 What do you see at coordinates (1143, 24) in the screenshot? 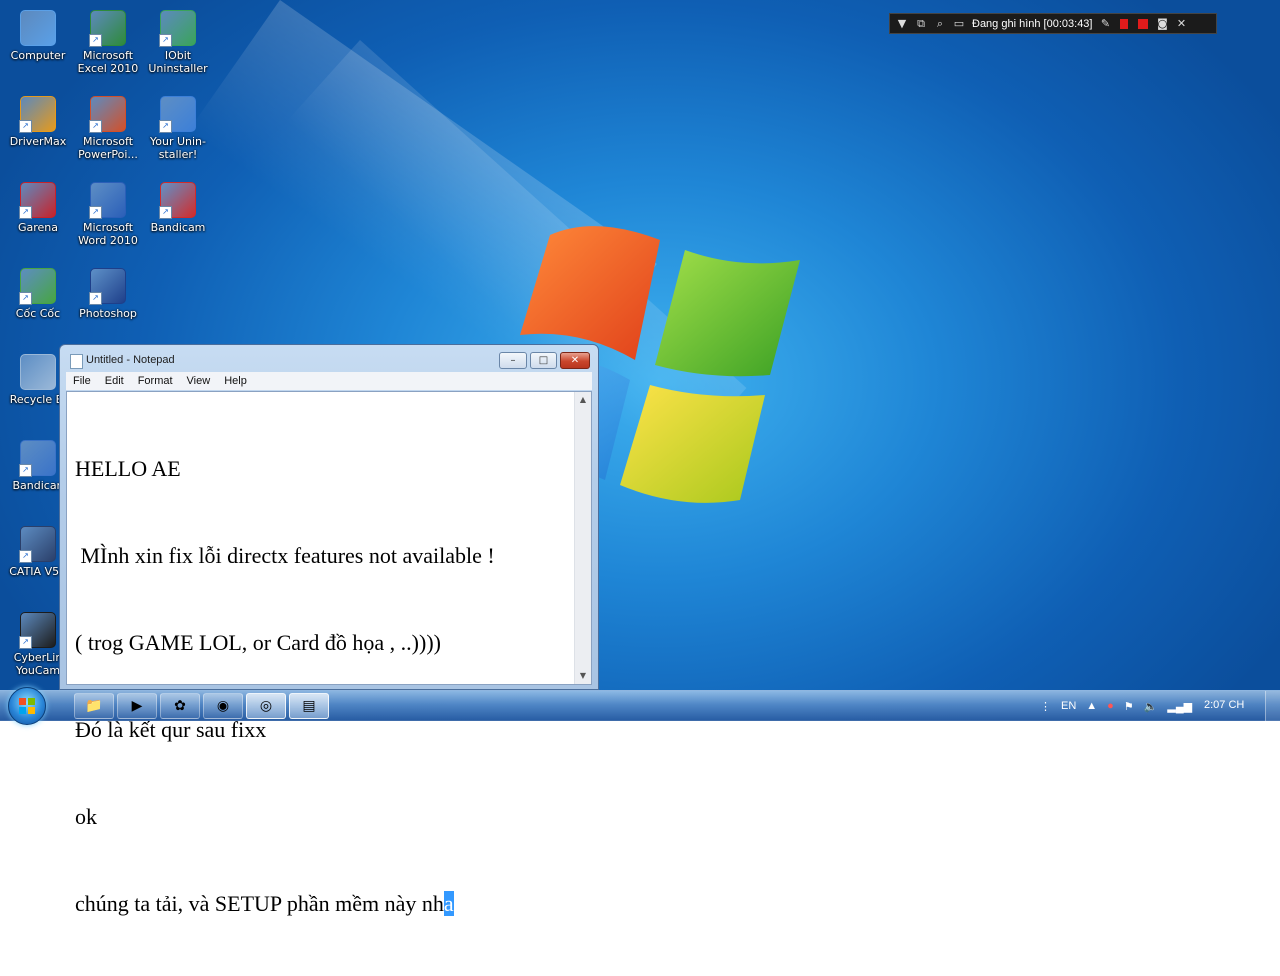
I see `stop-icon` at bounding box center [1143, 24].